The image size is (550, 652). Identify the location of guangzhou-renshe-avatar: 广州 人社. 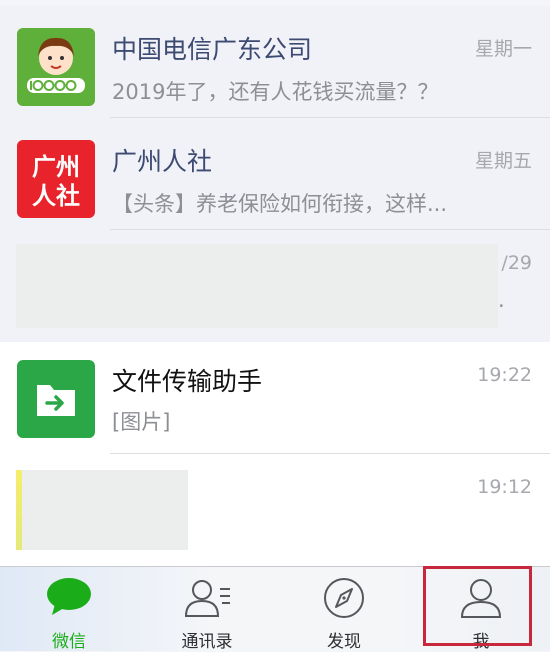
(56, 179).